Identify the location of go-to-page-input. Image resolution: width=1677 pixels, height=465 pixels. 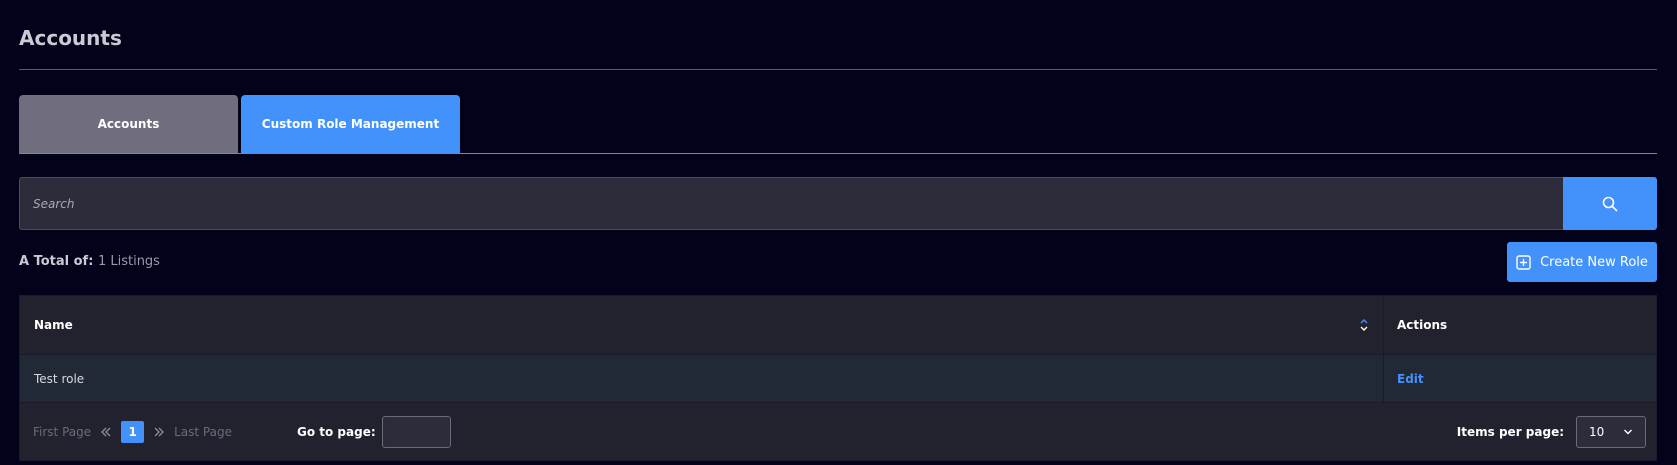
(416, 431).